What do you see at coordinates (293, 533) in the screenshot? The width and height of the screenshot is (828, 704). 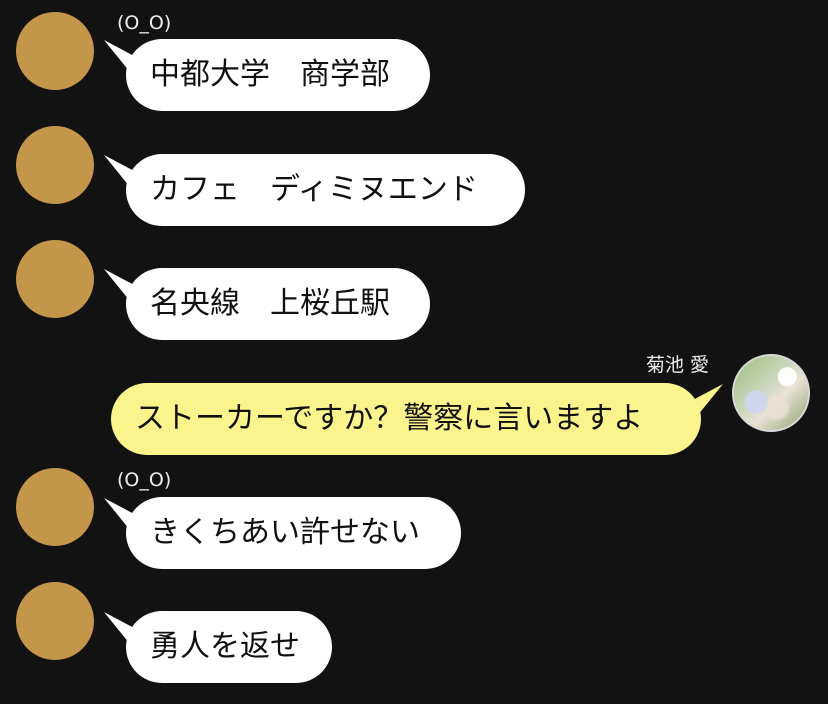 I see `message-bubble: きくちあい許せない` at bounding box center [293, 533].